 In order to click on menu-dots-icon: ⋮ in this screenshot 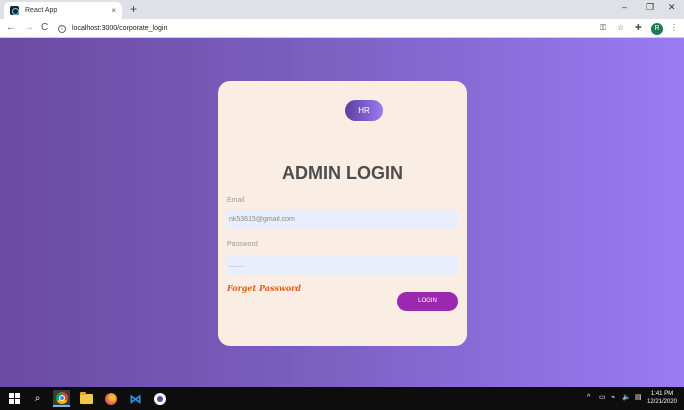, I will do `click(674, 28)`.